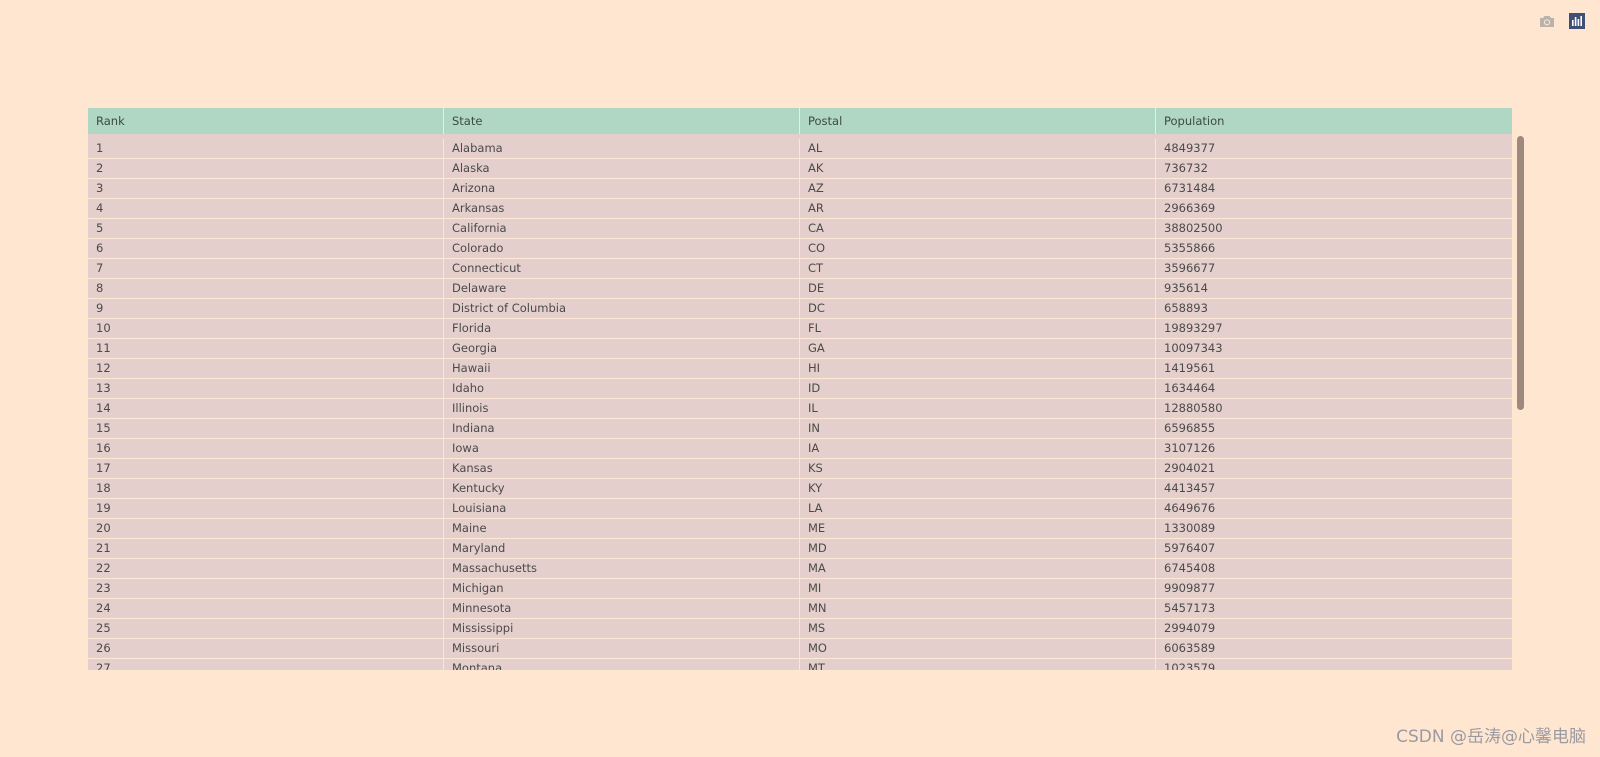  What do you see at coordinates (266, 268) in the screenshot?
I see `table-cell-rank: 7` at bounding box center [266, 268].